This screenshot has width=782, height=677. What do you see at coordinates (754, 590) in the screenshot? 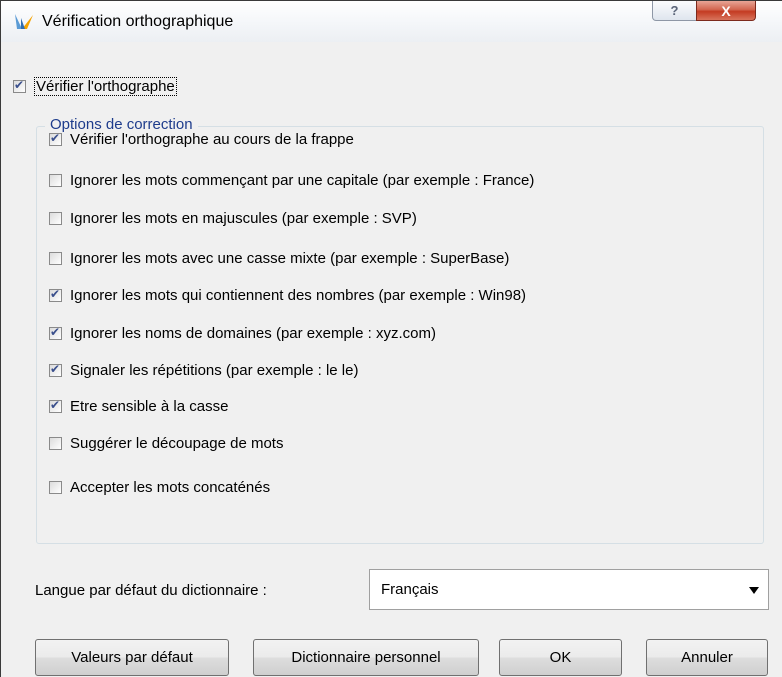
I see `chevron-down-icon` at bounding box center [754, 590].